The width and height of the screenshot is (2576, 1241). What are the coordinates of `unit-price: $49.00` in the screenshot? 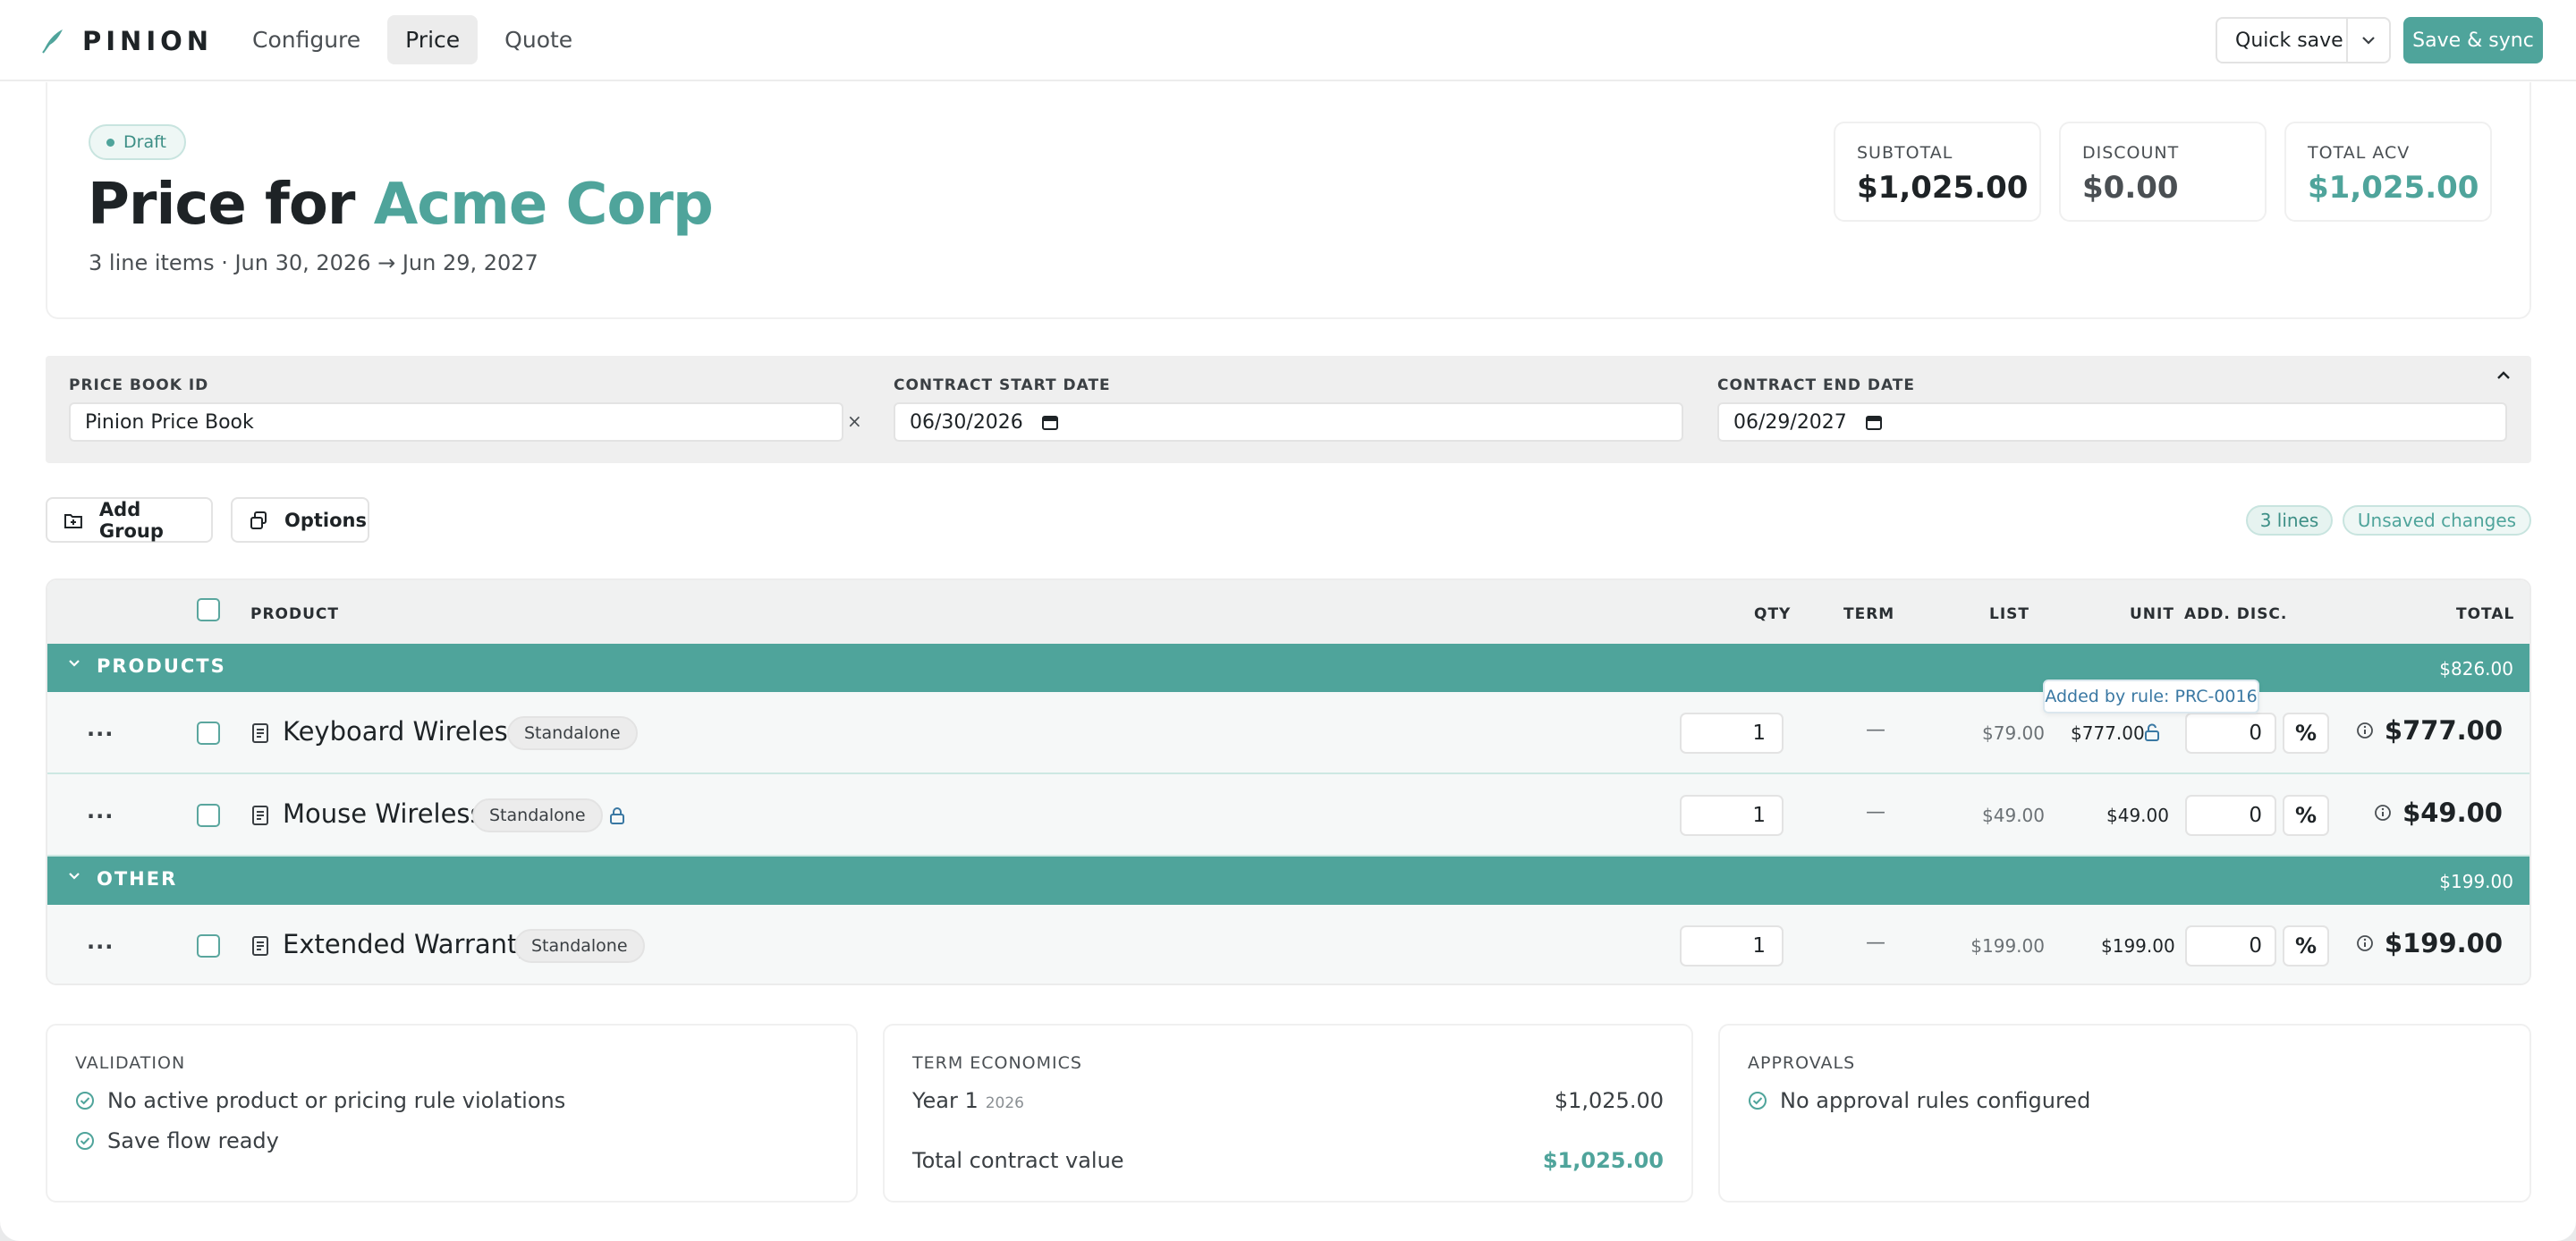 It's located at (2137, 815).